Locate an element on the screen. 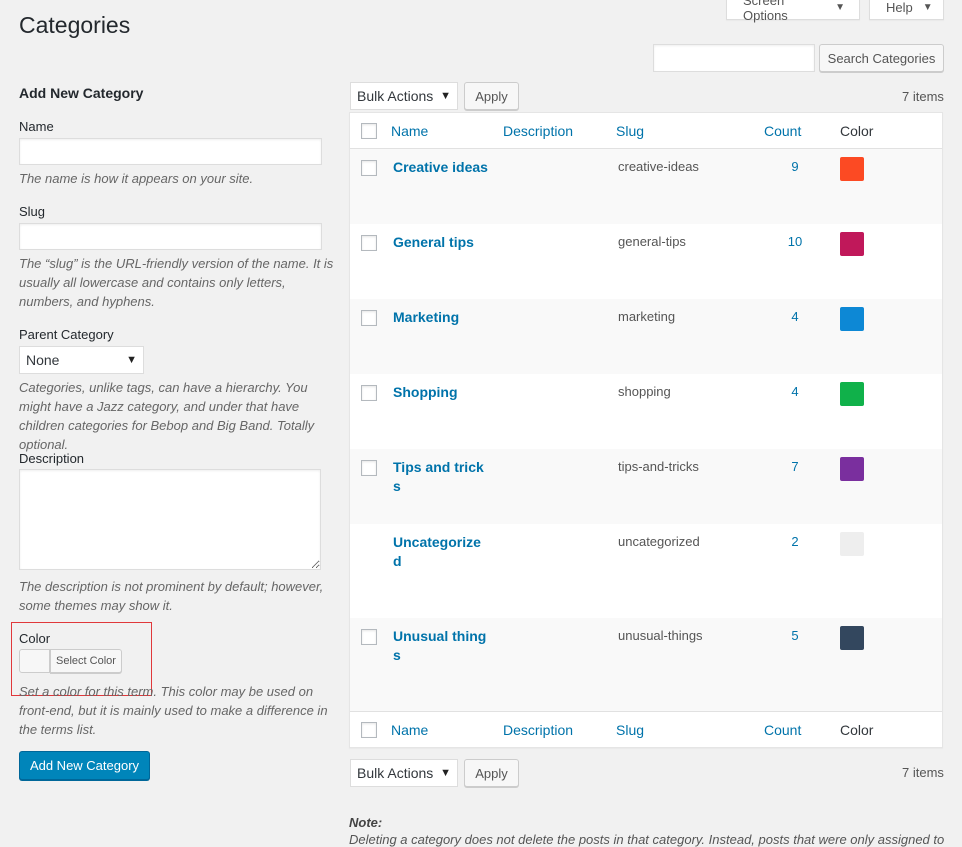  screen-options-label: Screen Options is located at coordinates (765, 11).